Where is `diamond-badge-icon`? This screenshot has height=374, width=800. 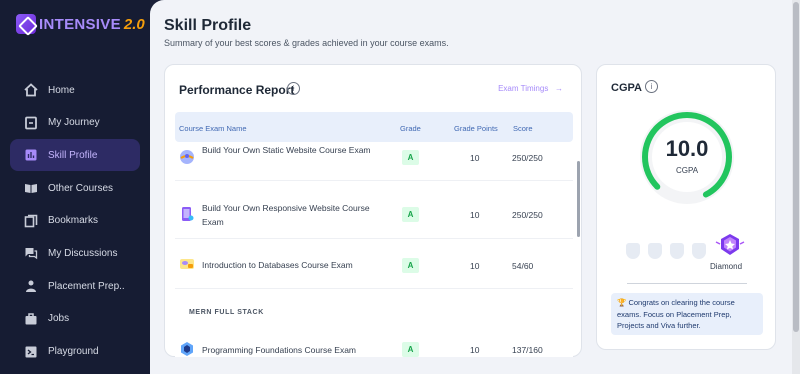 diamond-badge-icon is located at coordinates (730, 244).